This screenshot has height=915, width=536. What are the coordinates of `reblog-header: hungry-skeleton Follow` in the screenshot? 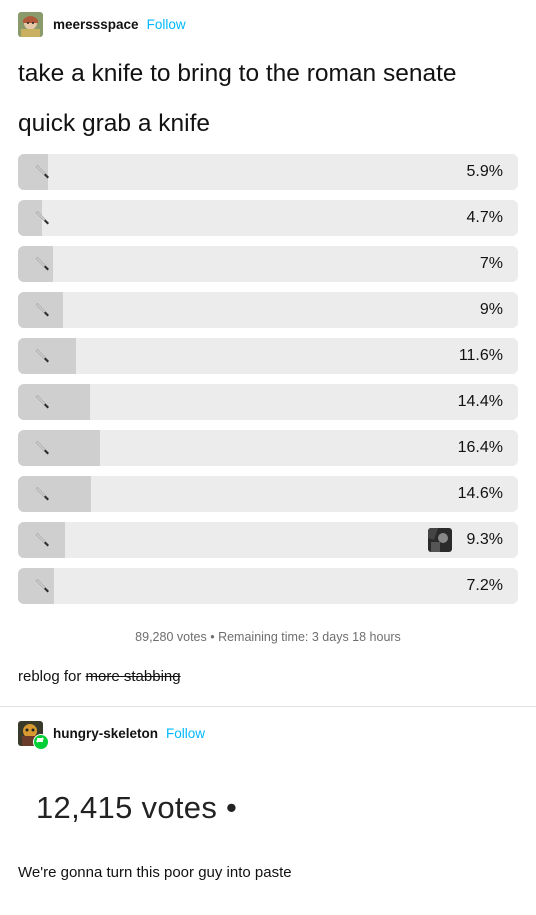 It's located at (111, 735).